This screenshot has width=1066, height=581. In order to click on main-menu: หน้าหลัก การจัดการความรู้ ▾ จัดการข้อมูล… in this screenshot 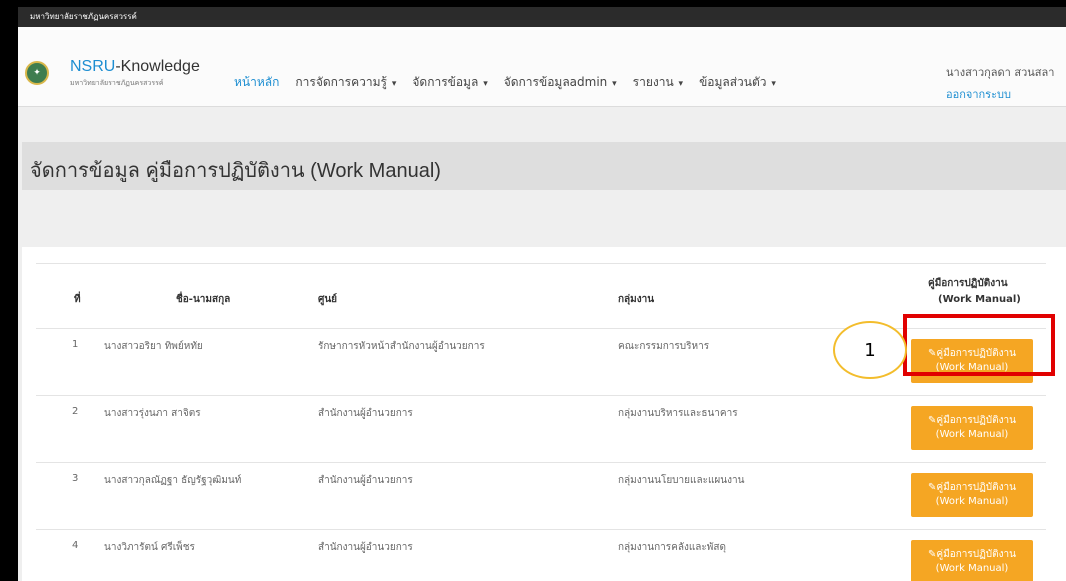, I will do `click(505, 82)`.